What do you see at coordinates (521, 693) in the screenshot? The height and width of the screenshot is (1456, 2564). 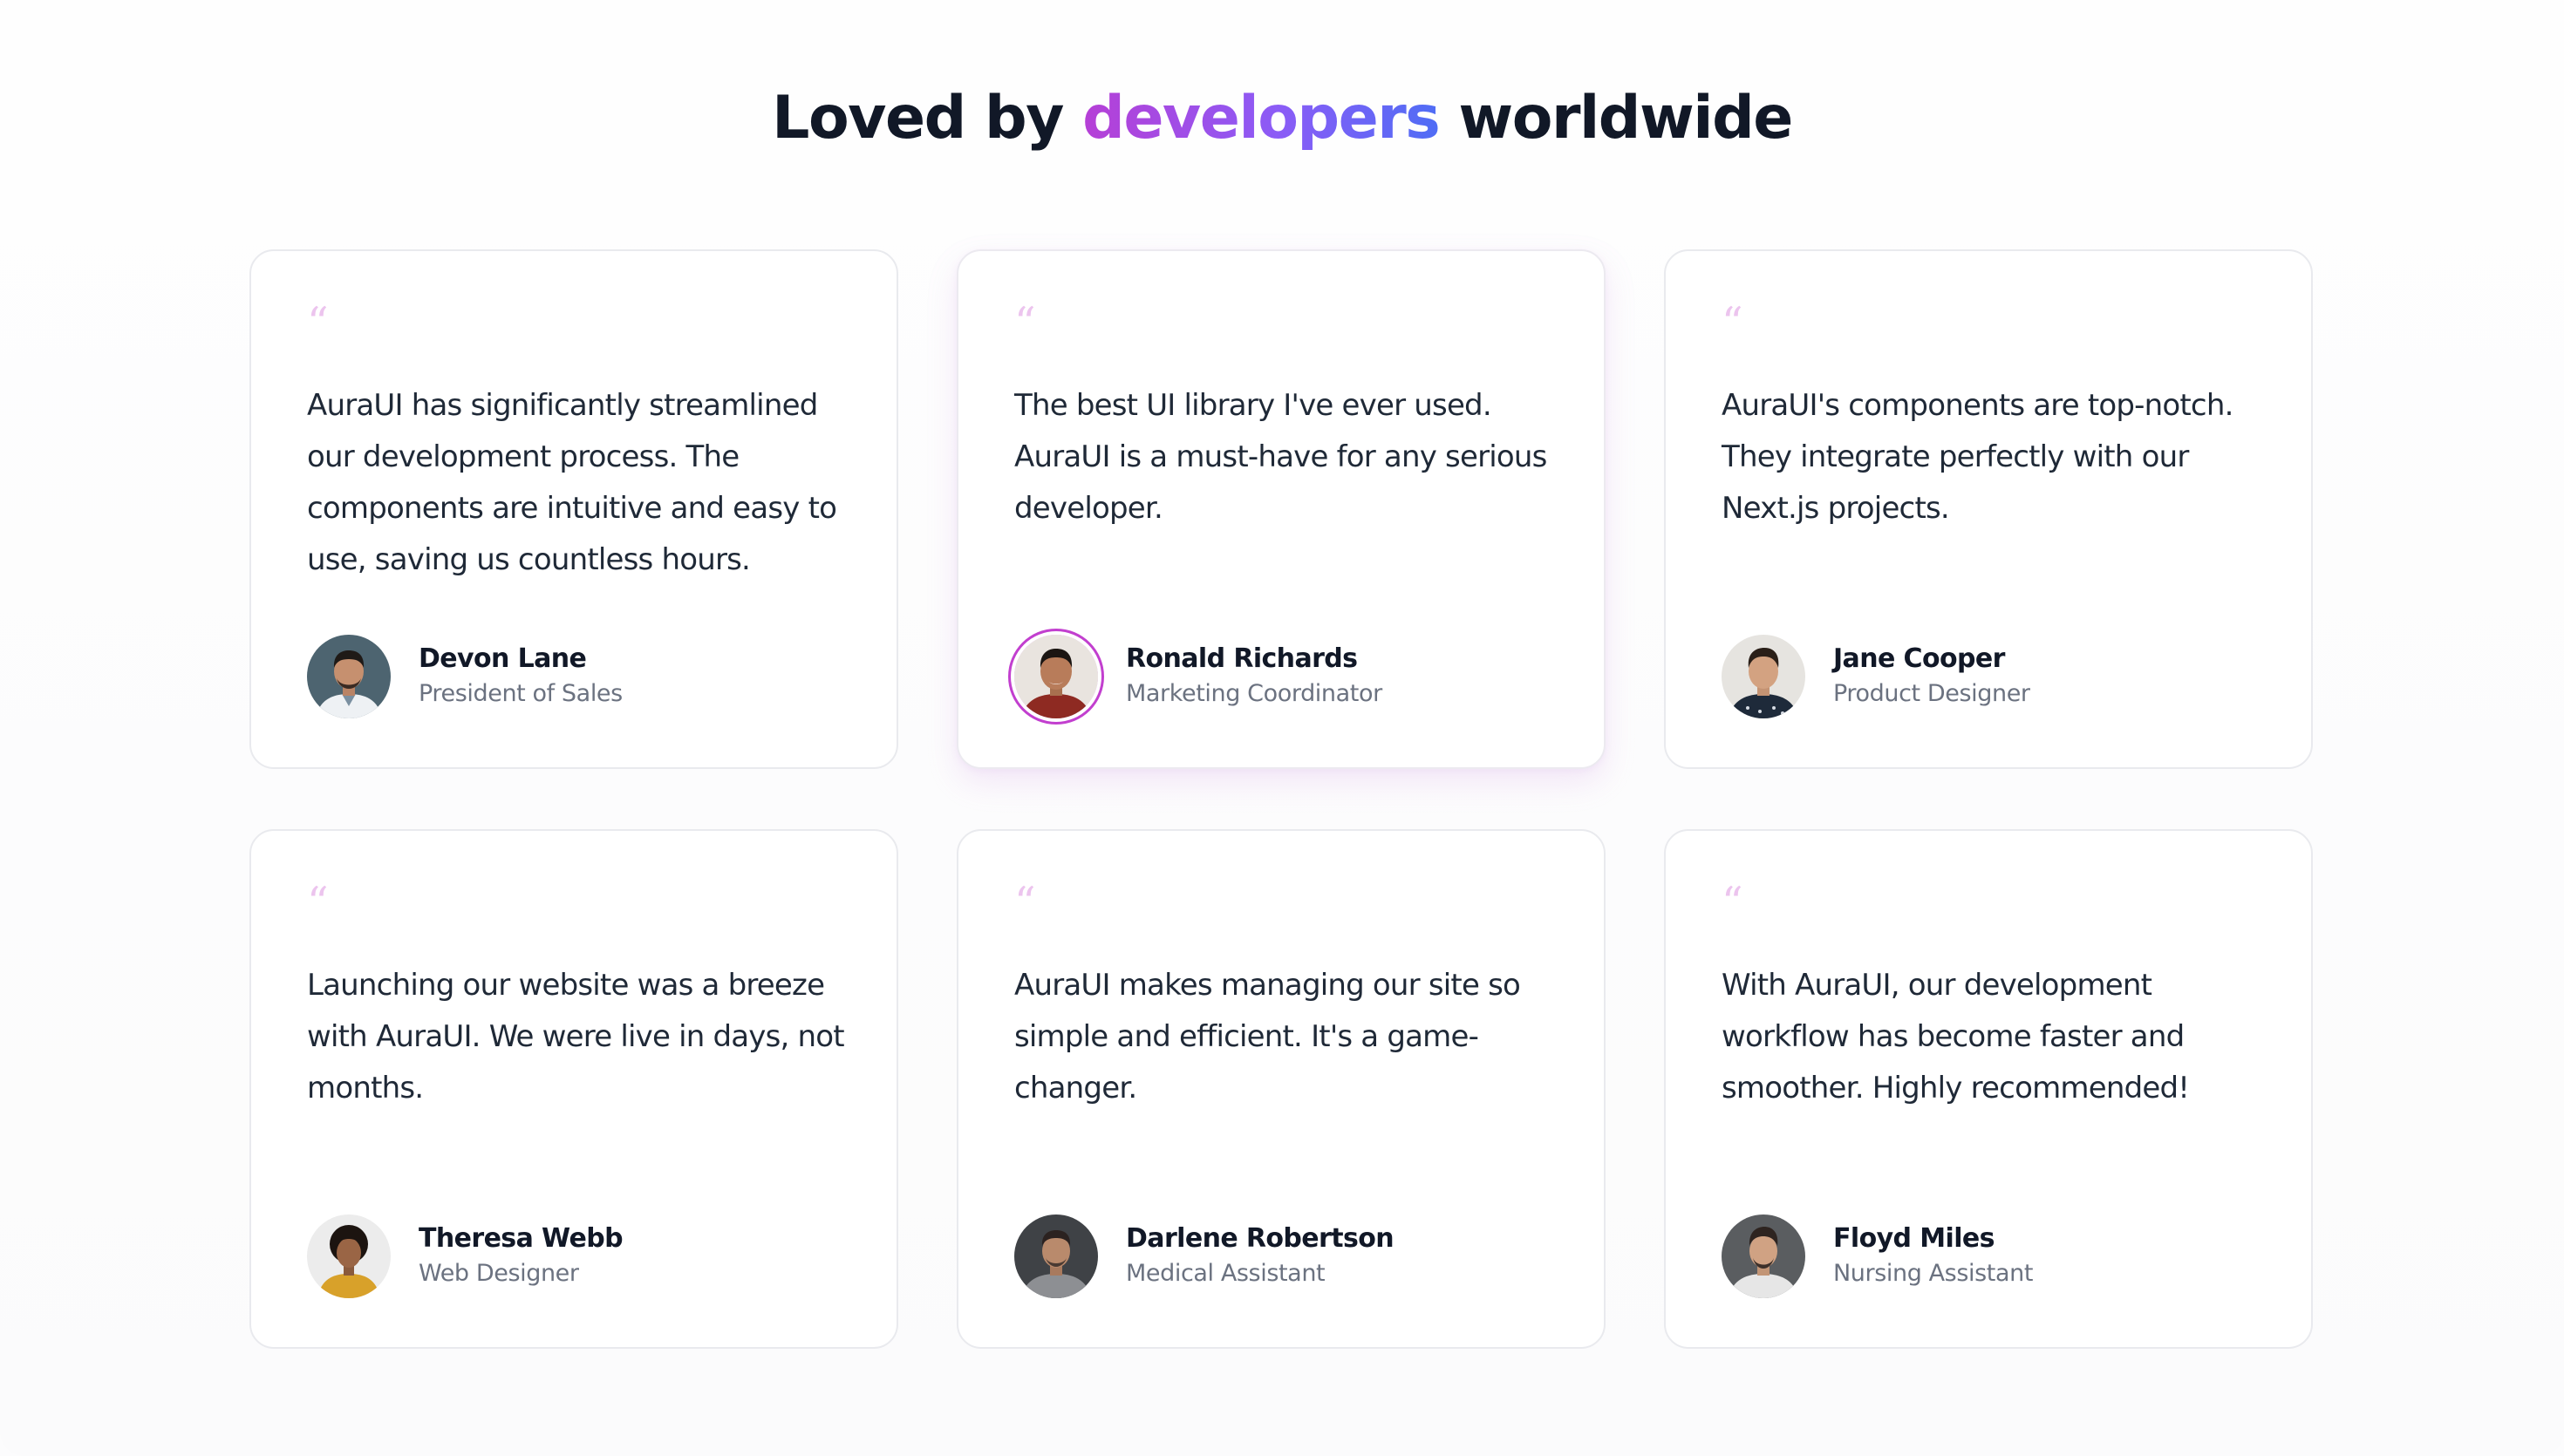 I see `author-role: President of Sales` at bounding box center [521, 693].